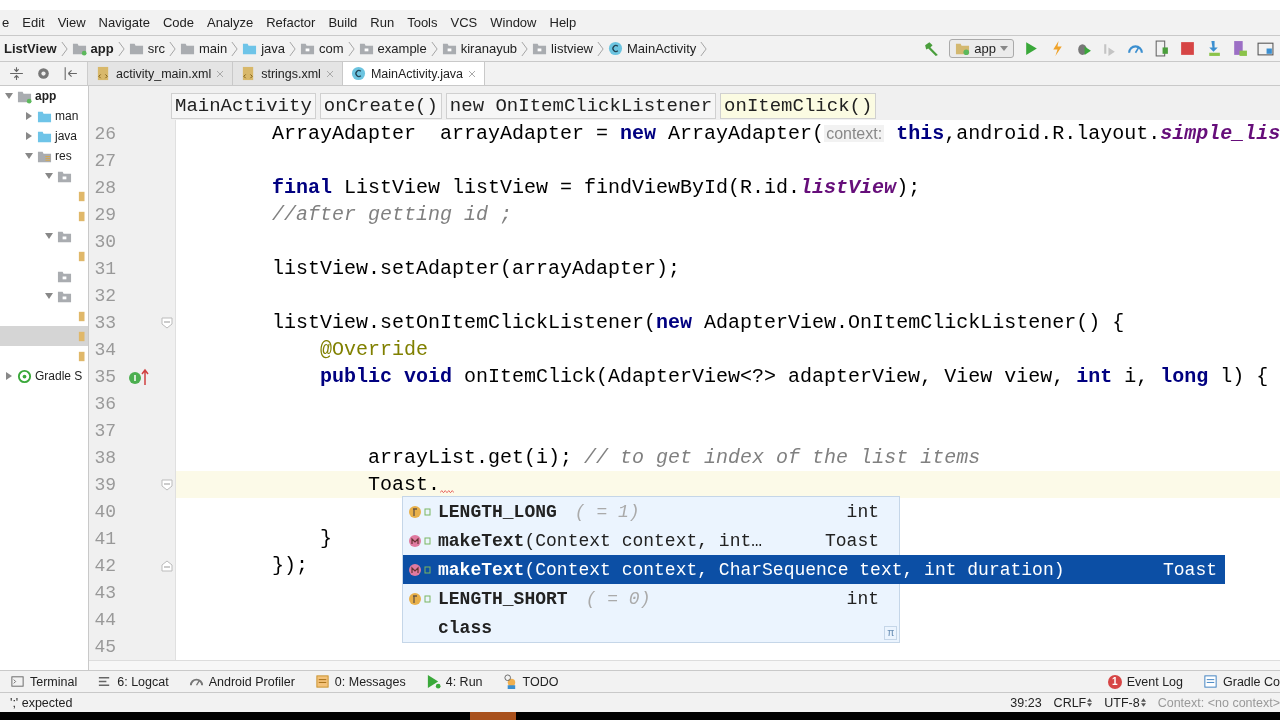 The image size is (1280, 720). Describe the element at coordinates (1239, 48) in the screenshot. I see `phone-icon` at that location.